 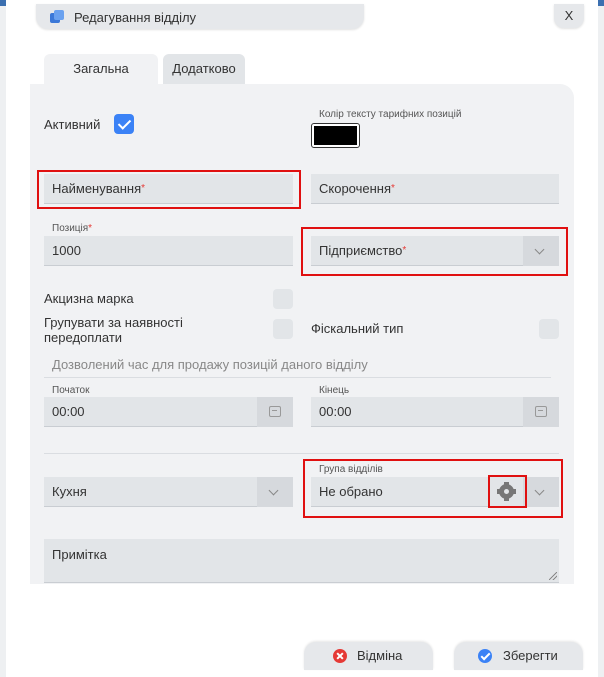 I want to click on end-time-picker-button, so click(x=541, y=412).